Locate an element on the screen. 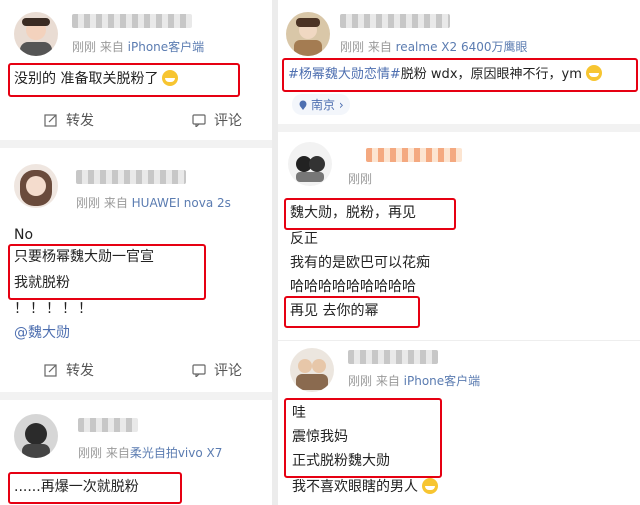  location-tag: 南京 › is located at coordinates (321, 104).